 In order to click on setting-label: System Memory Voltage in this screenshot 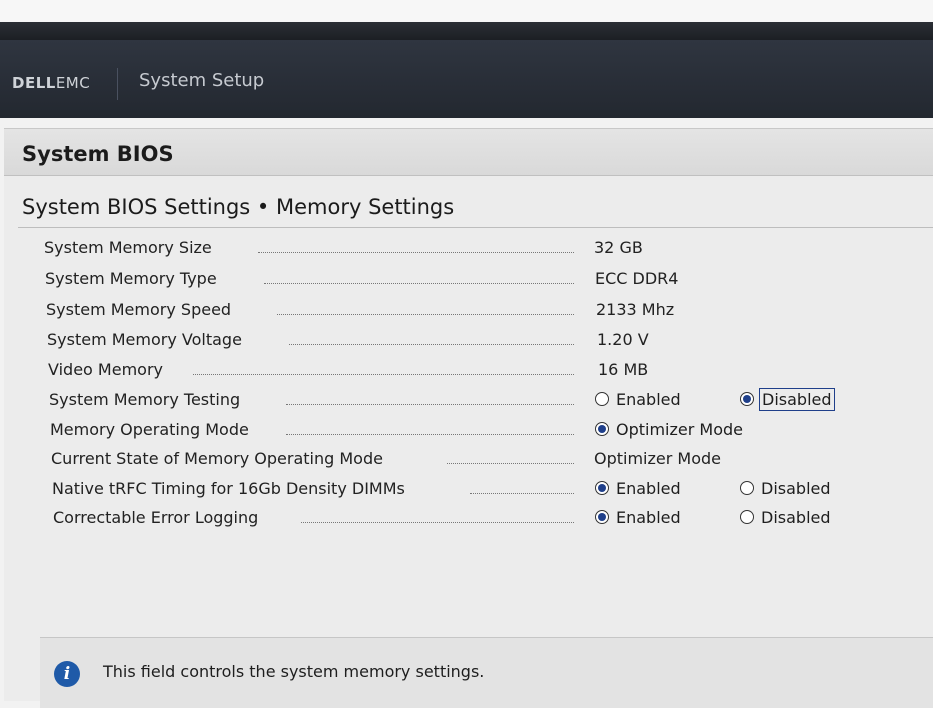, I will do `click(144, 339)`.